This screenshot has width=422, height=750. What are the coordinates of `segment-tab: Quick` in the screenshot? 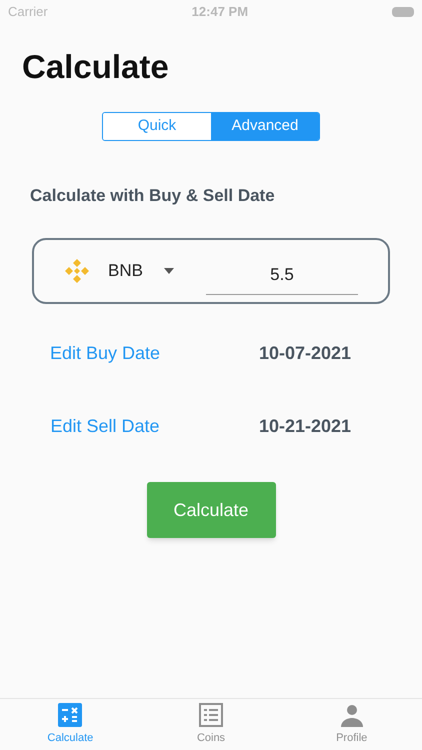 It's located at (157, 126).